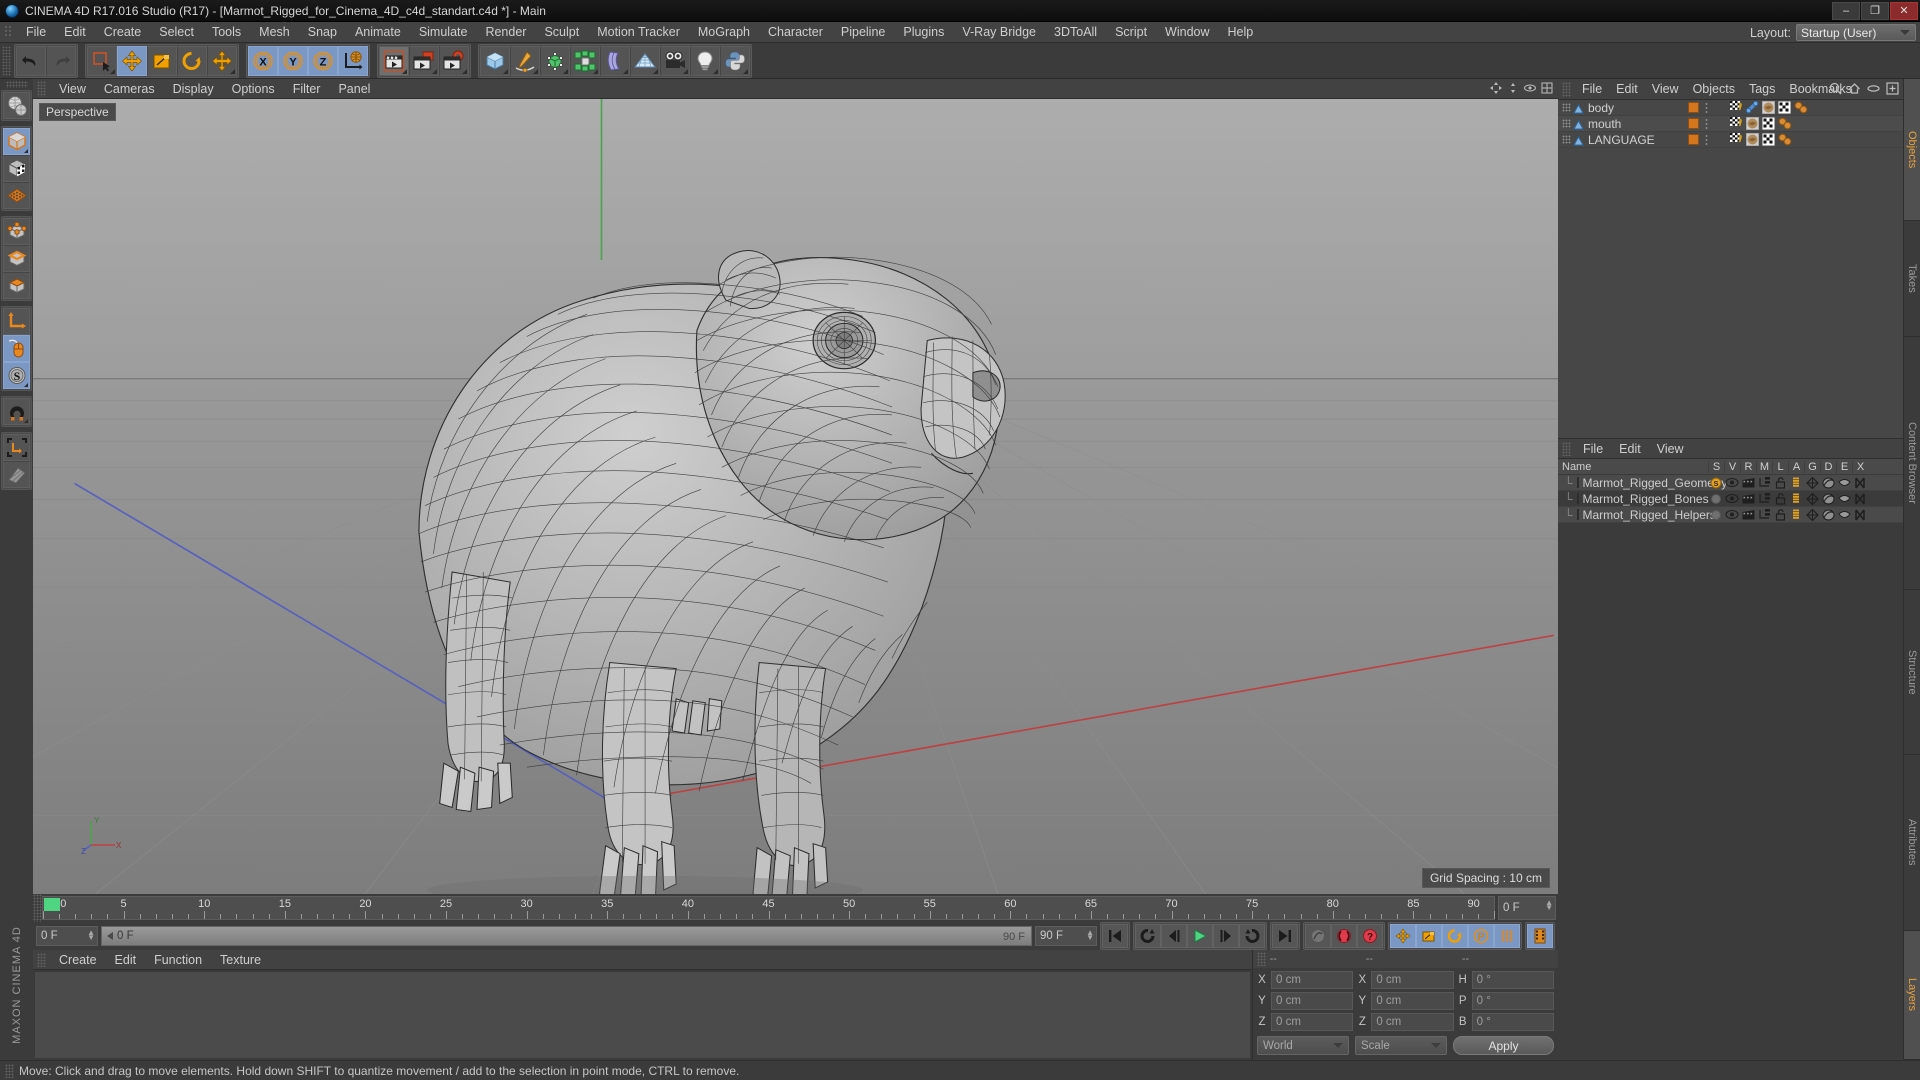 The image size is (1920, 1080). What do you see at coordinates (675, 60) in the screenshot?
I see `add-camera-button` at bounding box center [675, 60].